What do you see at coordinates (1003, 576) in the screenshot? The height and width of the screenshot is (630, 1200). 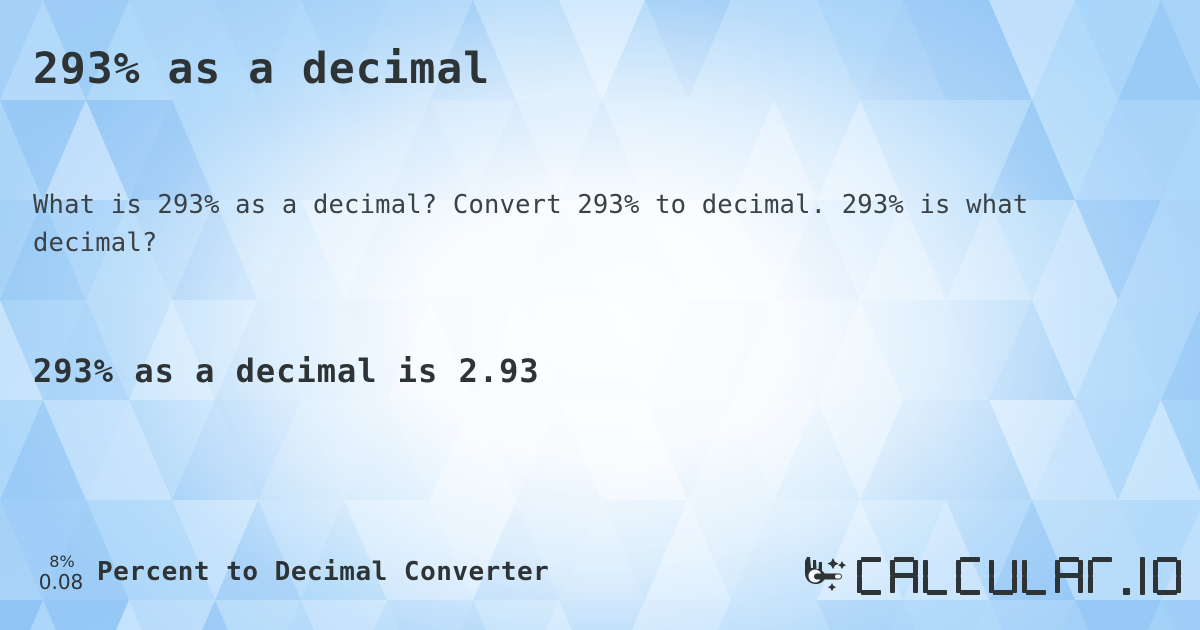 I see `brand-letter-u` at bounding box center [1003, 576].